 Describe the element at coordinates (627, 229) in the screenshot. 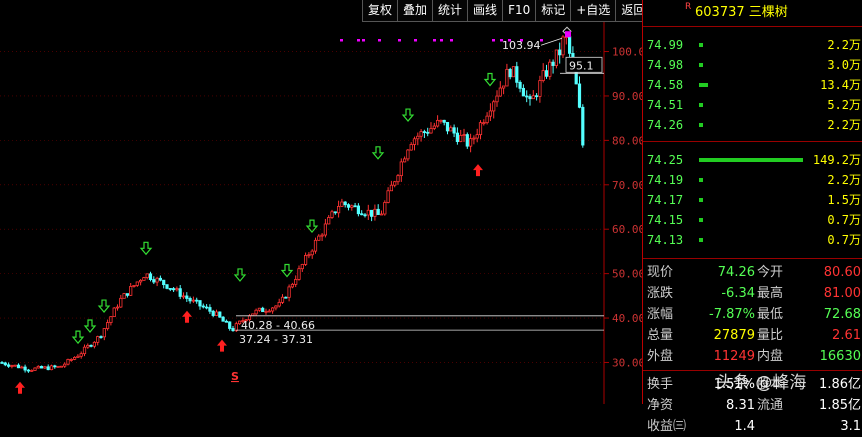

I see `y-tick-label: 60.00` at that location.